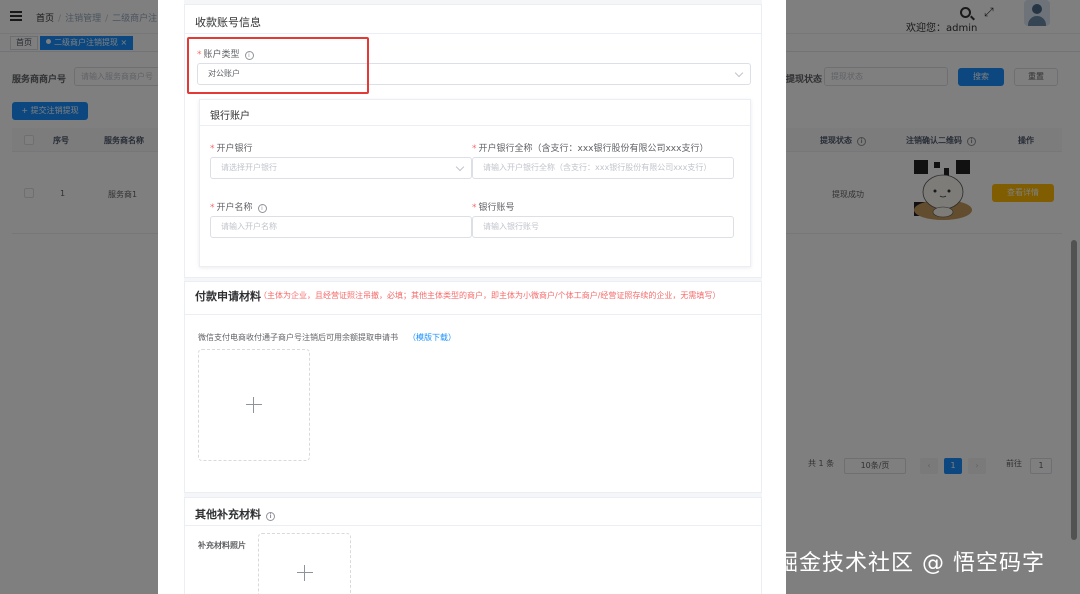 The height and width of the screenshot is (594, 1080). Describe the element at coordinates (249, 167) in the screenshot. I see `bank-placeholder: 请选择开户银行` at that location.